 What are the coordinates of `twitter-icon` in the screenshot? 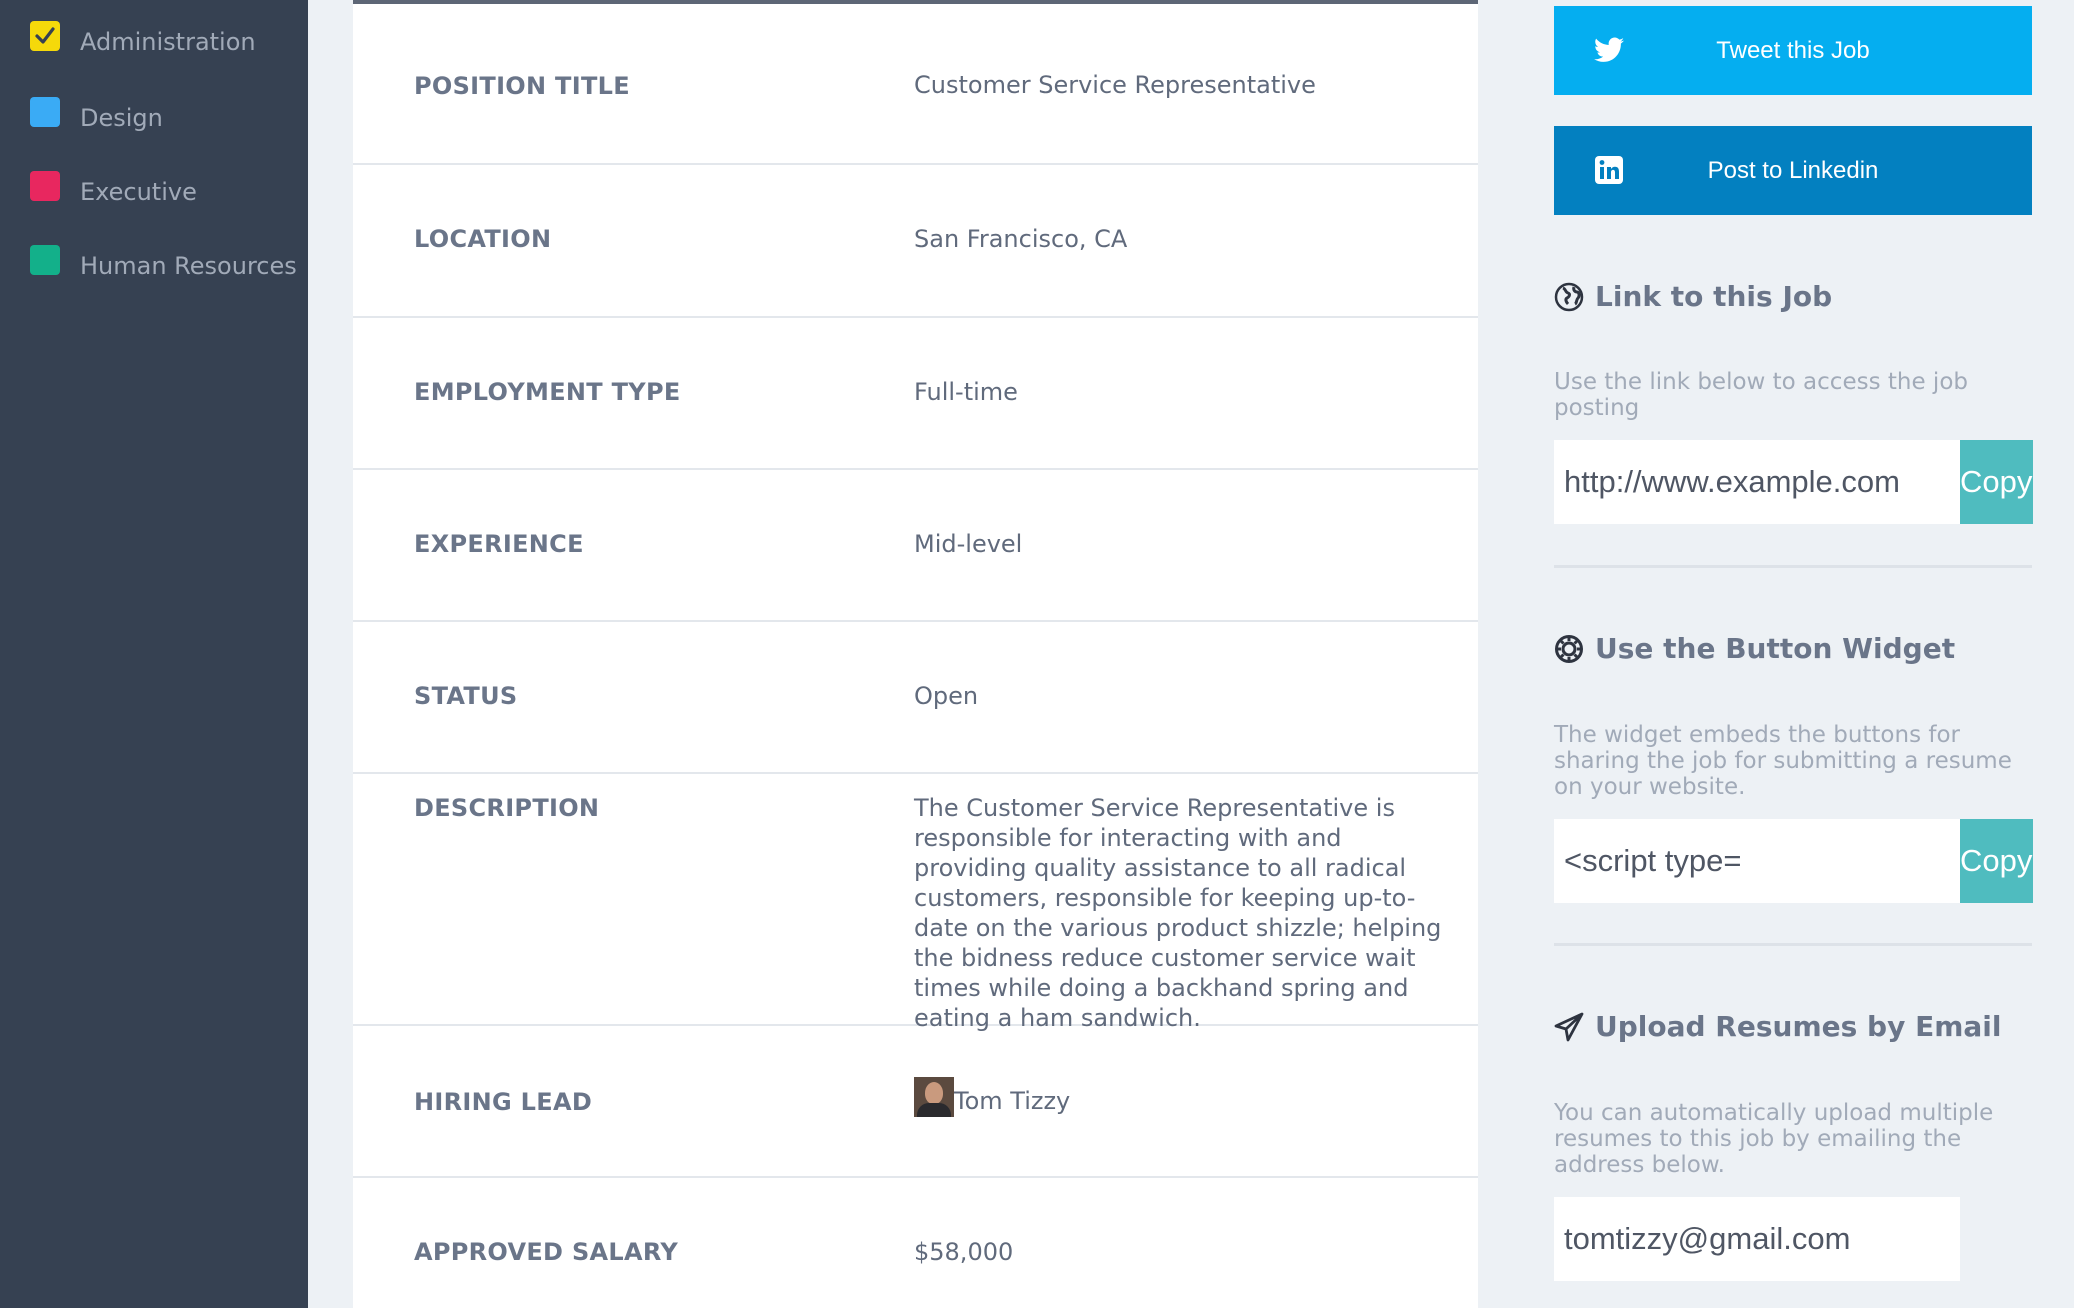 It's located at (1609, 50).